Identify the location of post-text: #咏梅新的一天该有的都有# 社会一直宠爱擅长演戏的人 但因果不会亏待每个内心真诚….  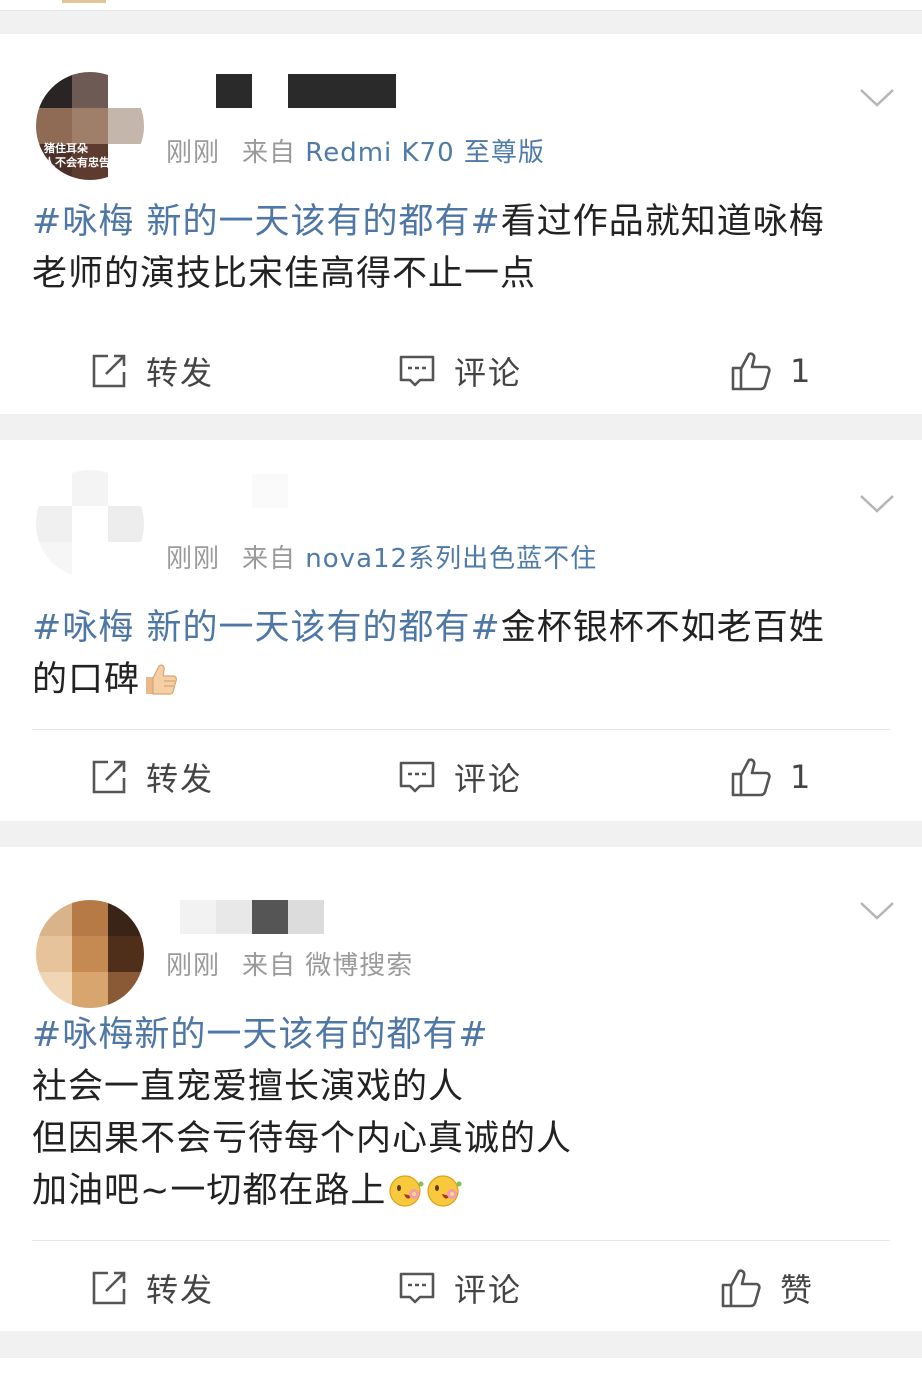
(462, 1113).